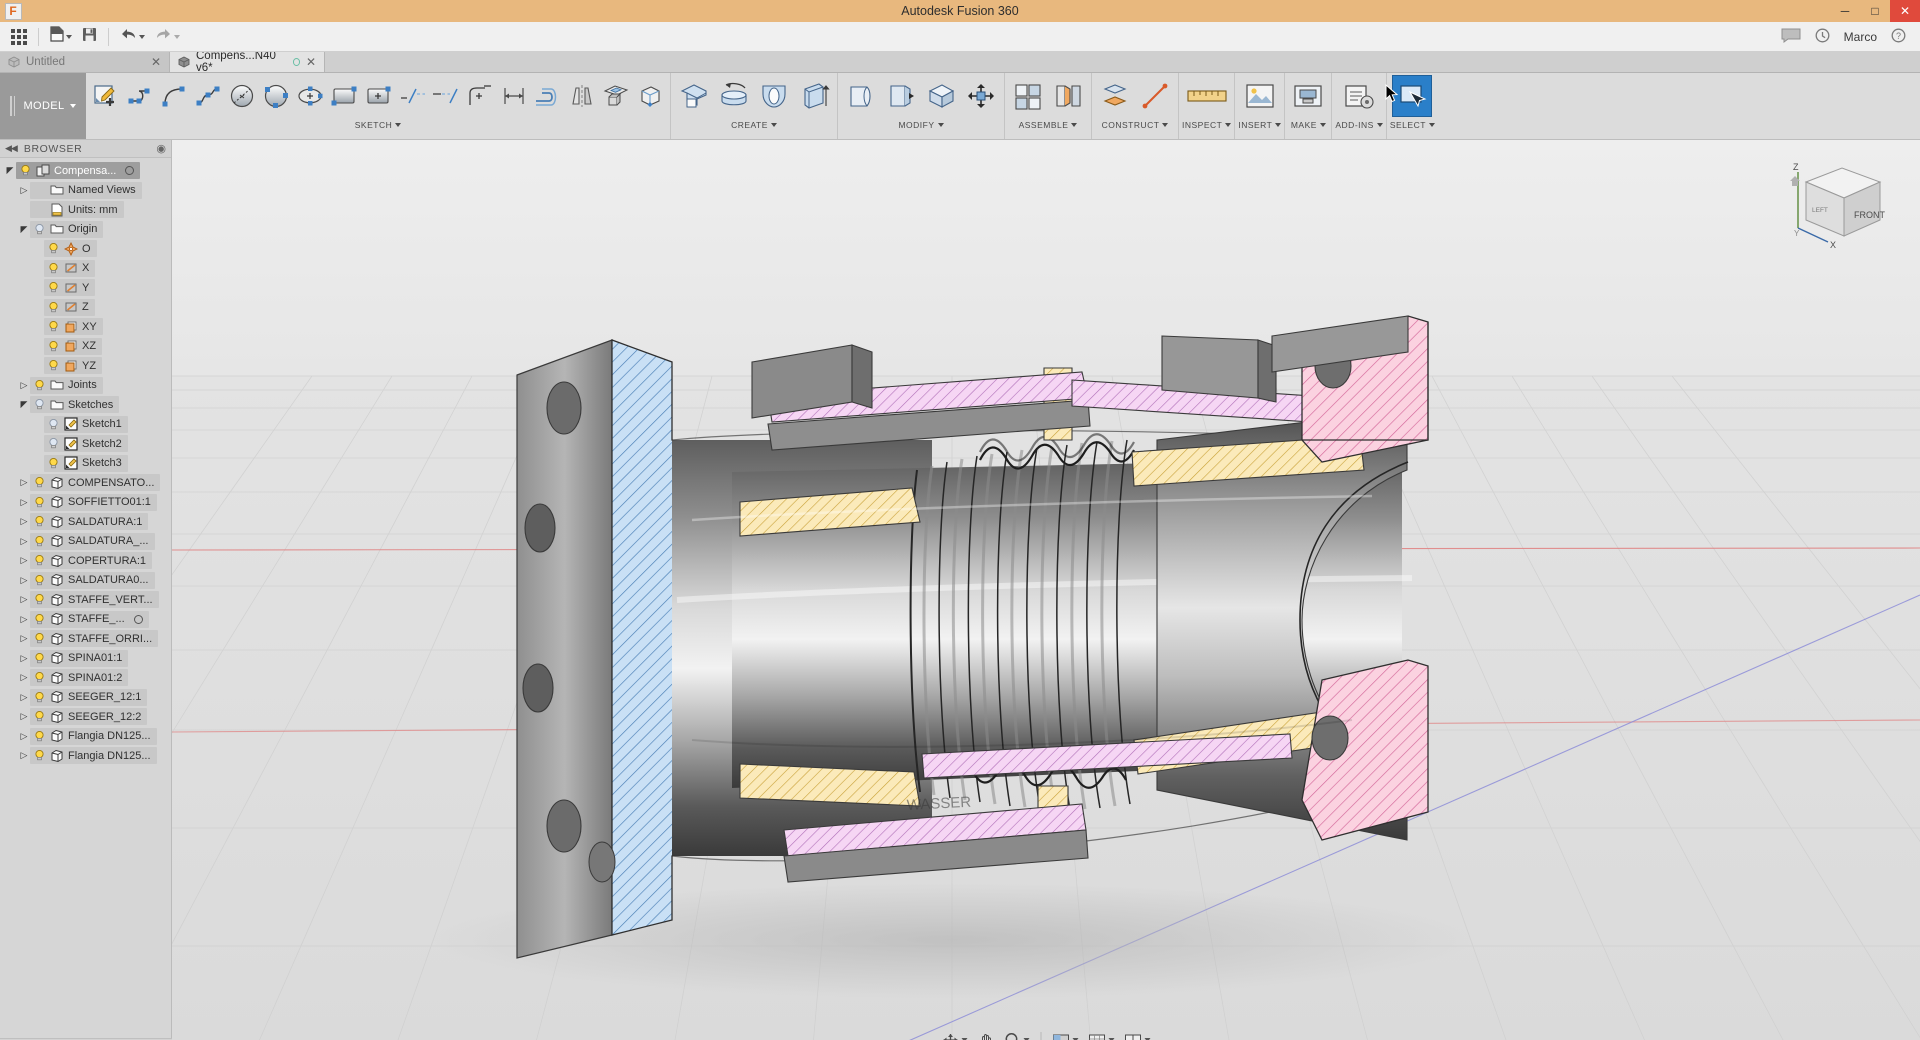  I want to click on browser-node: ▷ Named Views, so click(85, 191).